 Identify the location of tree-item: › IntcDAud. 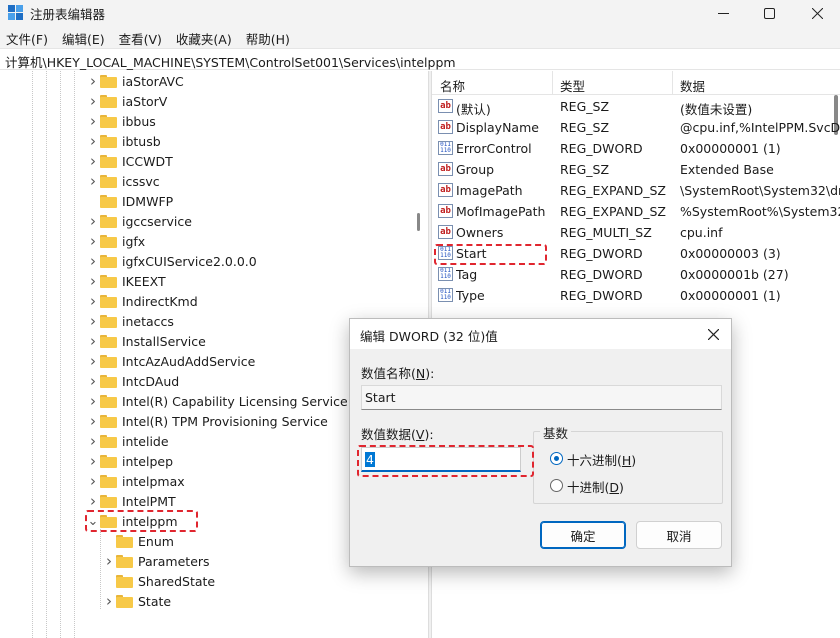
(132, 381).